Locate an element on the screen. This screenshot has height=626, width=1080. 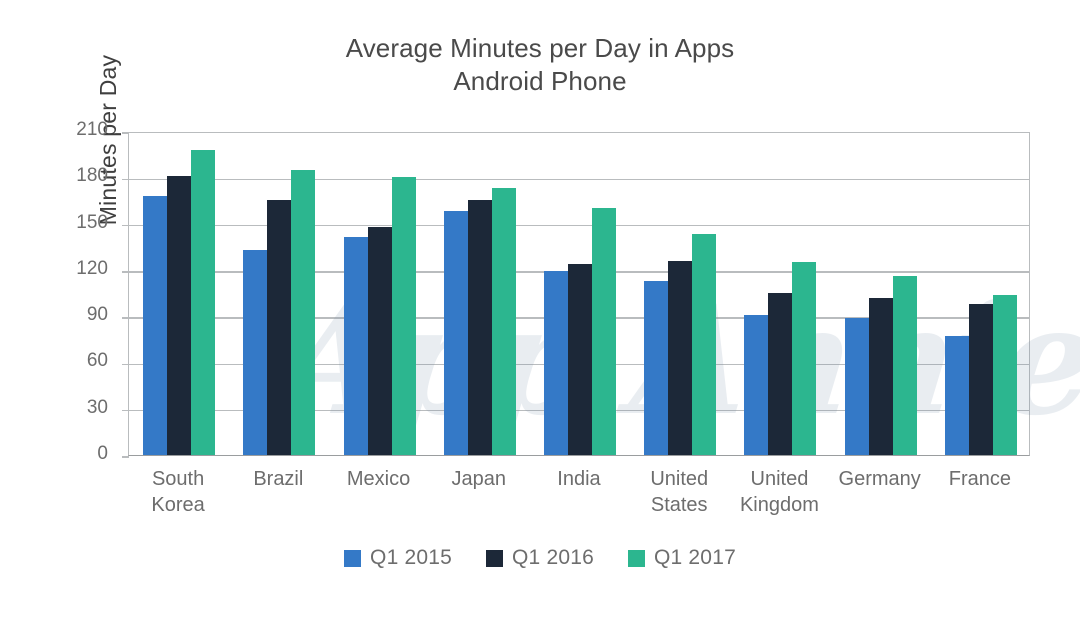
legend-item: Q1 2016 is located at coordinates (540, 558).